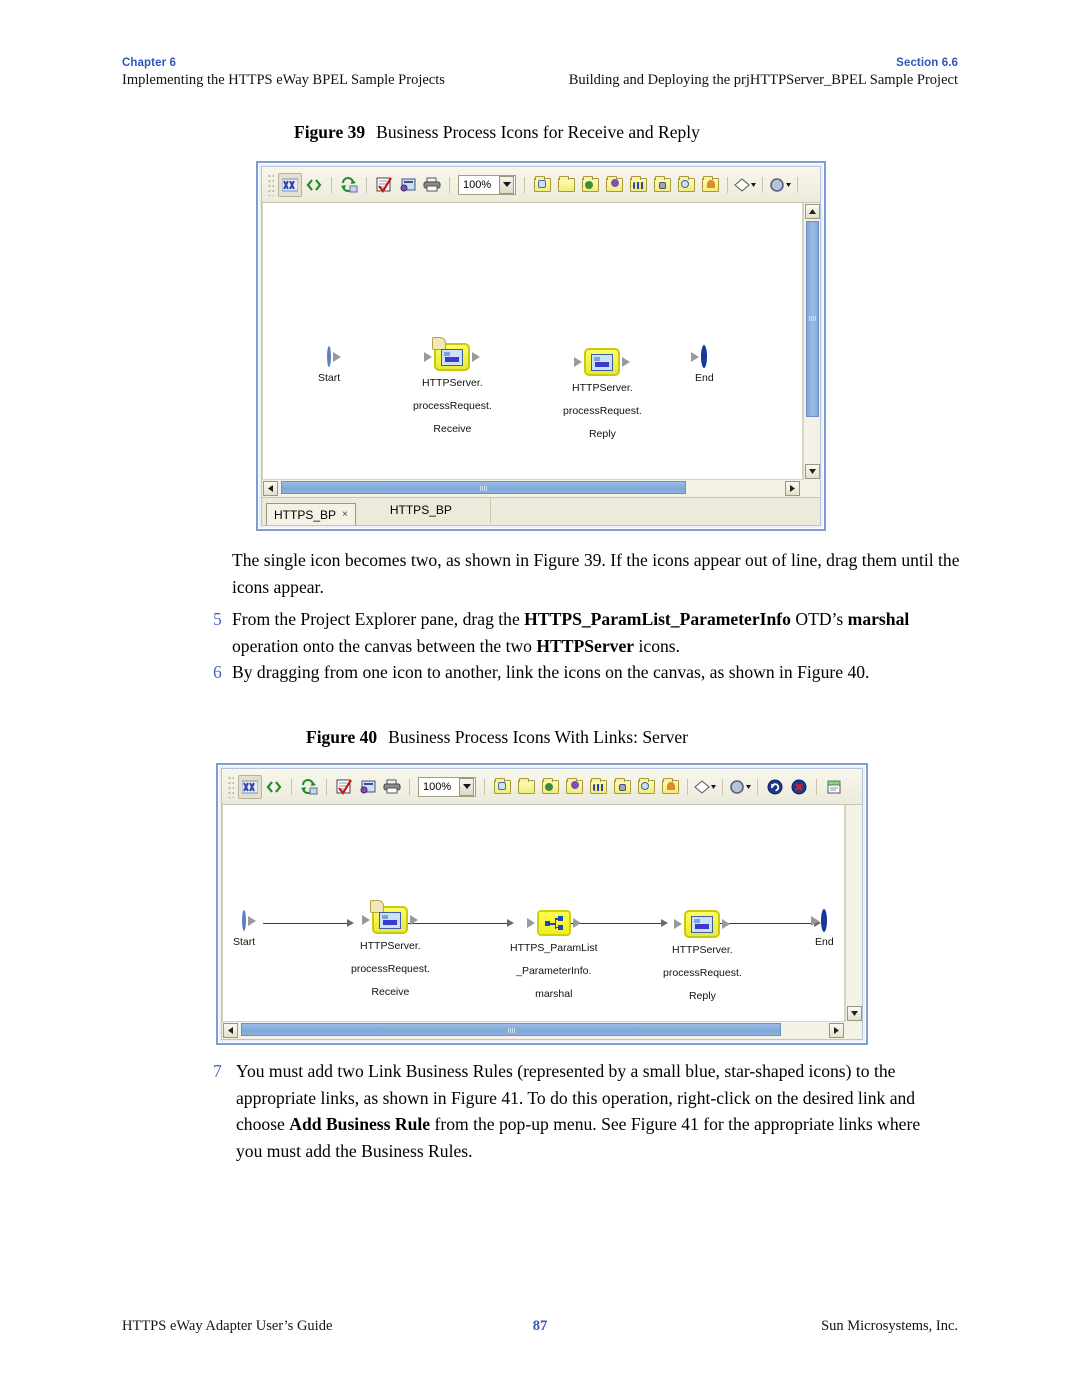 The width and height of the screenshot is (1080, 1397). I want to click on step-5-otd-name: HTTPS_ParamList_ParameterInfo, so click(657, 619).